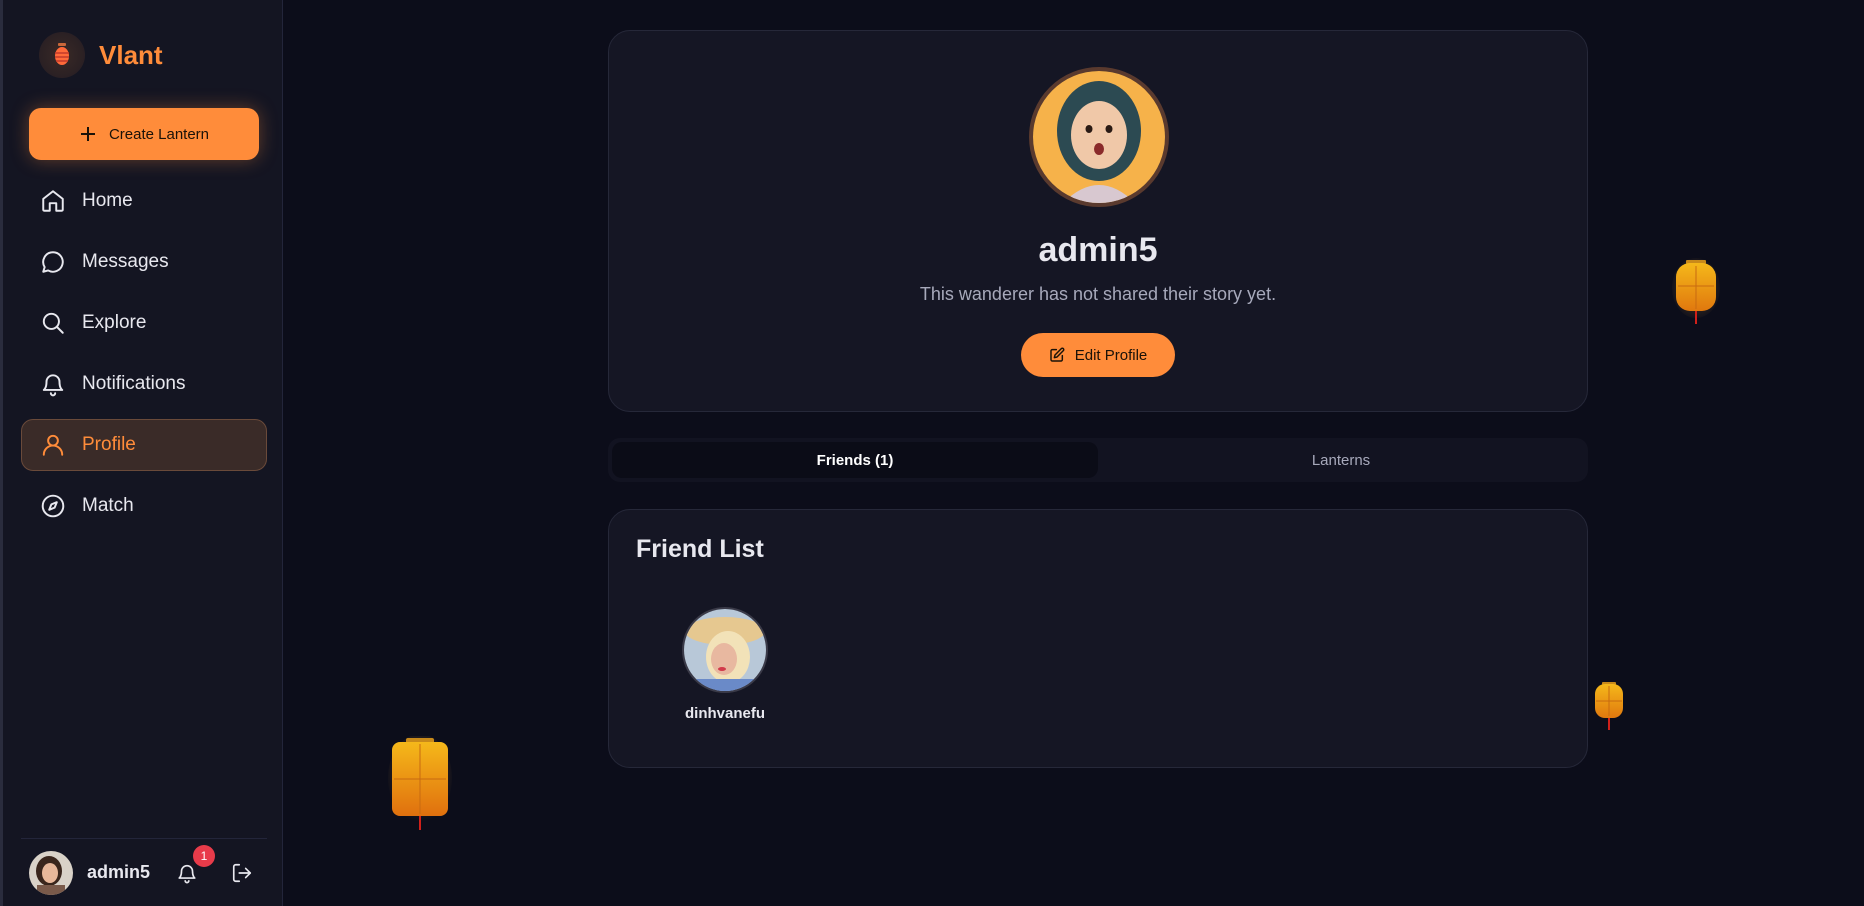 This screenshot has height=906, width=1864. I want to click on sidebar-item-label: Match, so click(108, 505).